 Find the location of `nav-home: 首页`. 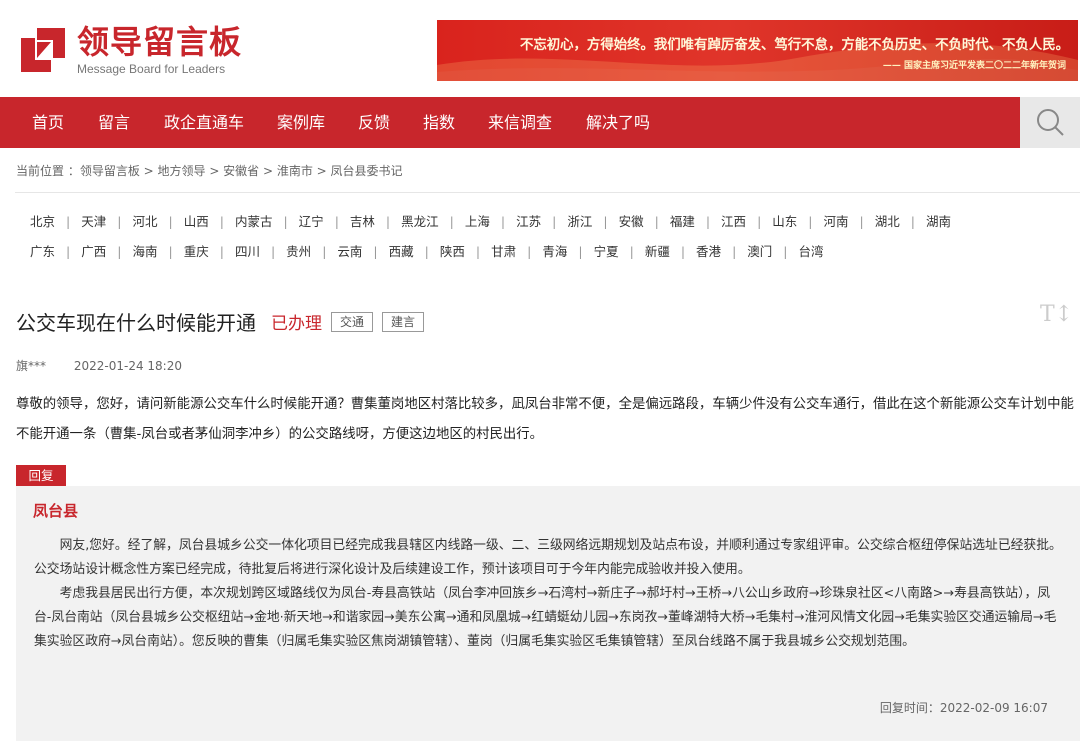

nav-home: 首页 is located at coordinates (48, 122).